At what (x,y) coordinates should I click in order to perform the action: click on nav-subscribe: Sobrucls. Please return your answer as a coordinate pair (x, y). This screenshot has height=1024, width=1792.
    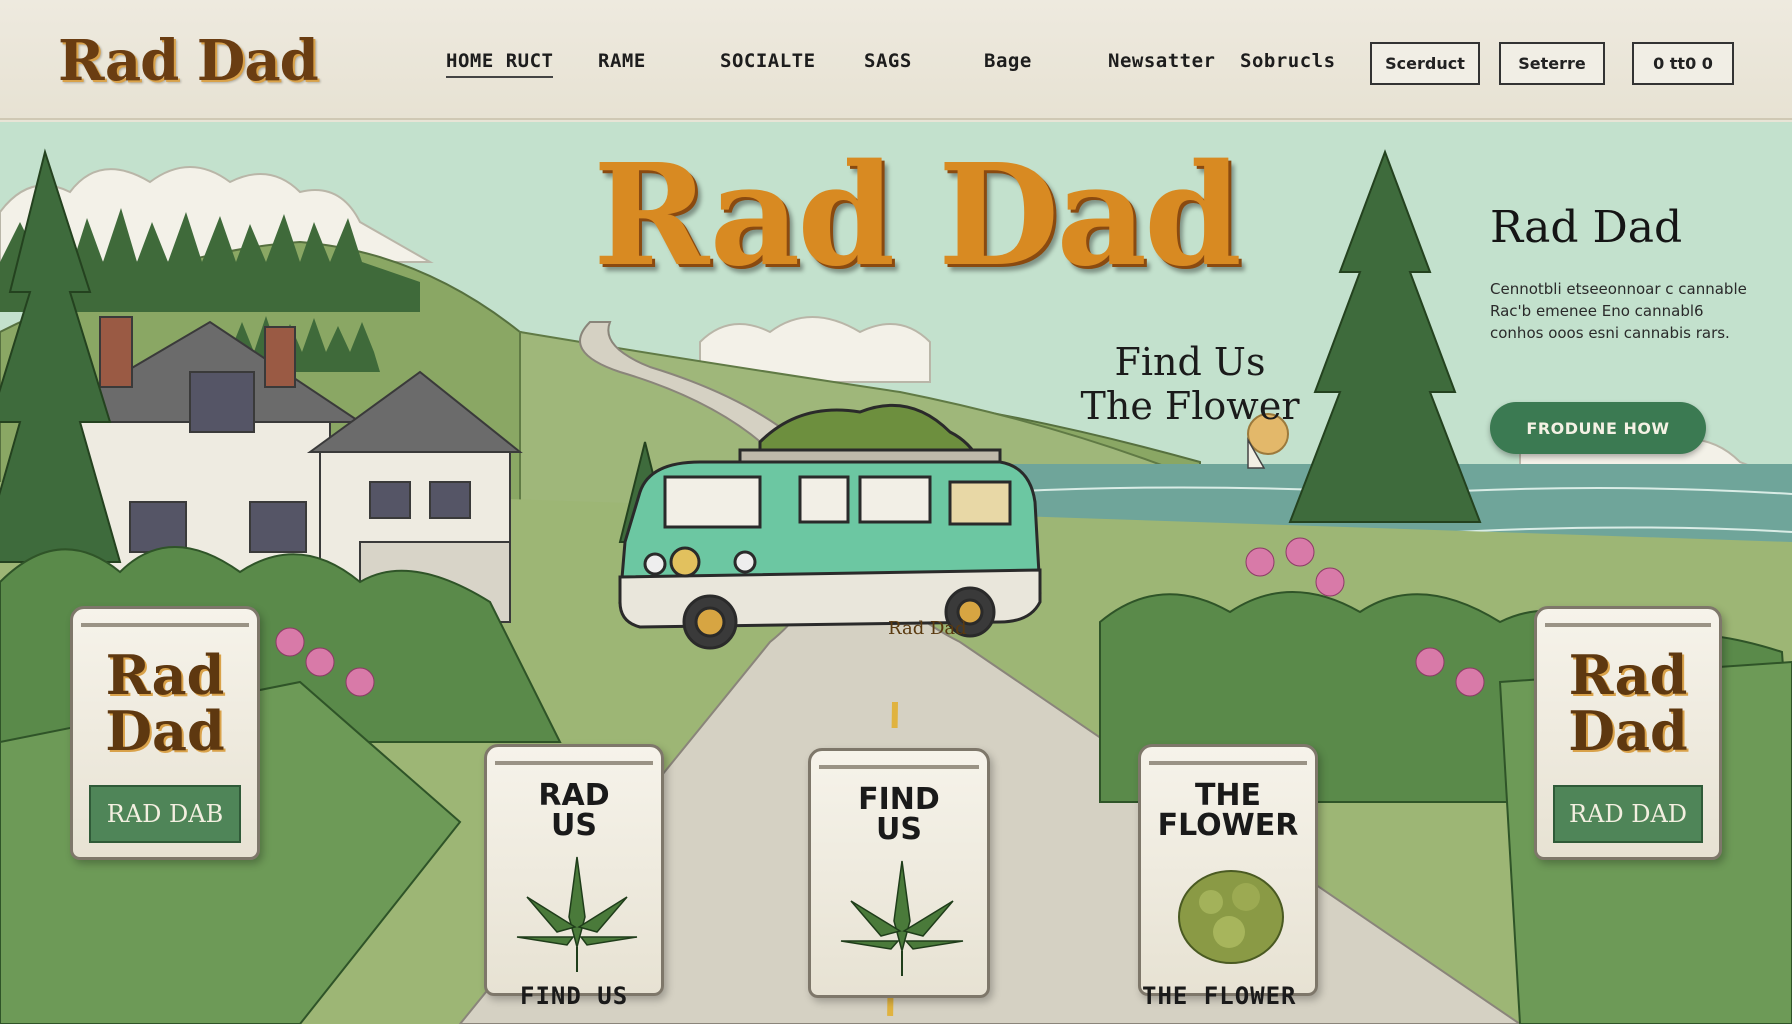
    Looking at the image, I should click on (1288, 61).